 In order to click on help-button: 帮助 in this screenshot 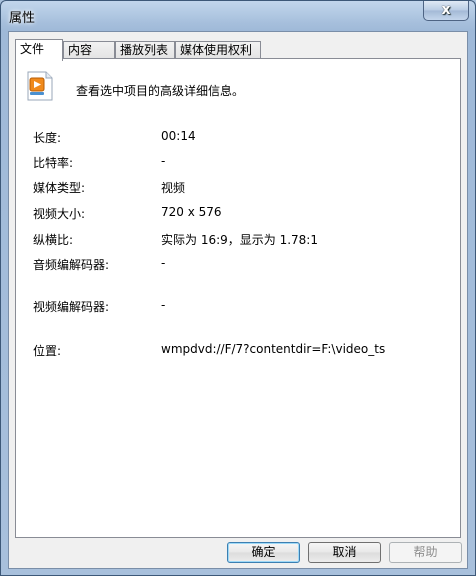, I will do `click(425, 552)`.